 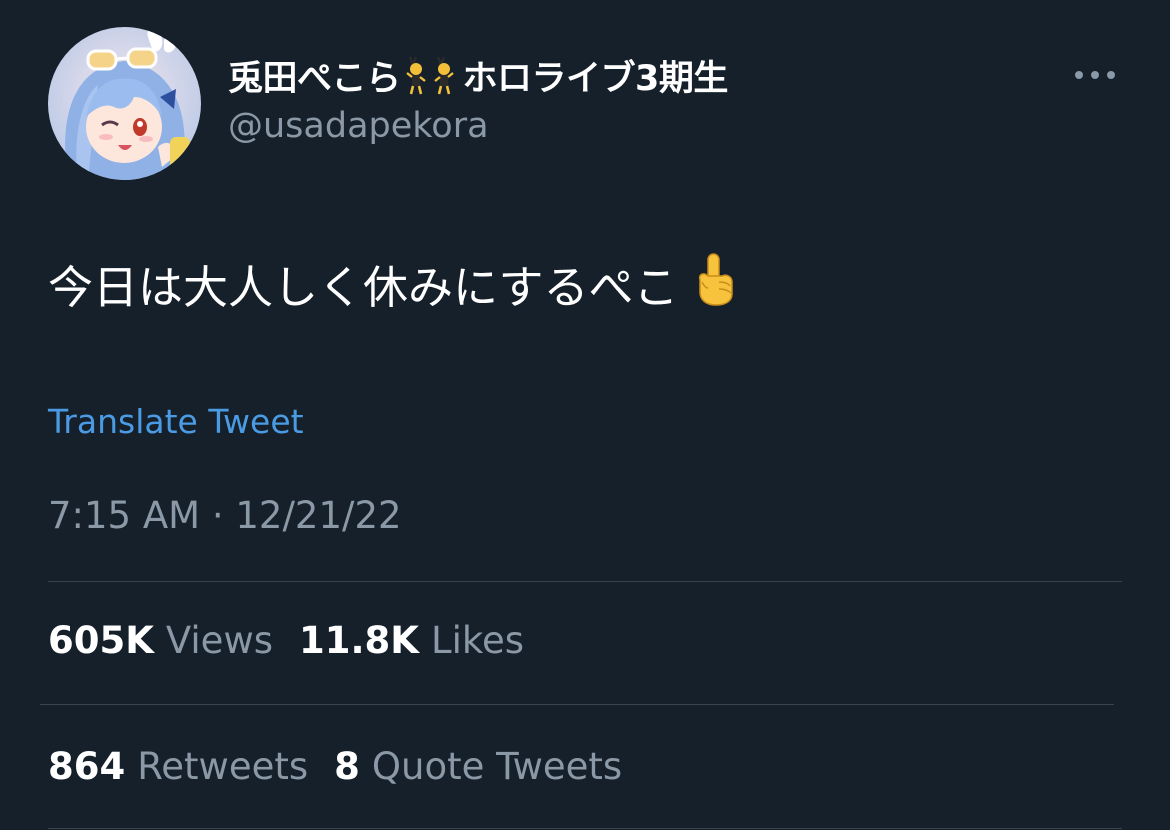 I want to click on views-stat: 605K Views, so click(x=160, y=640).